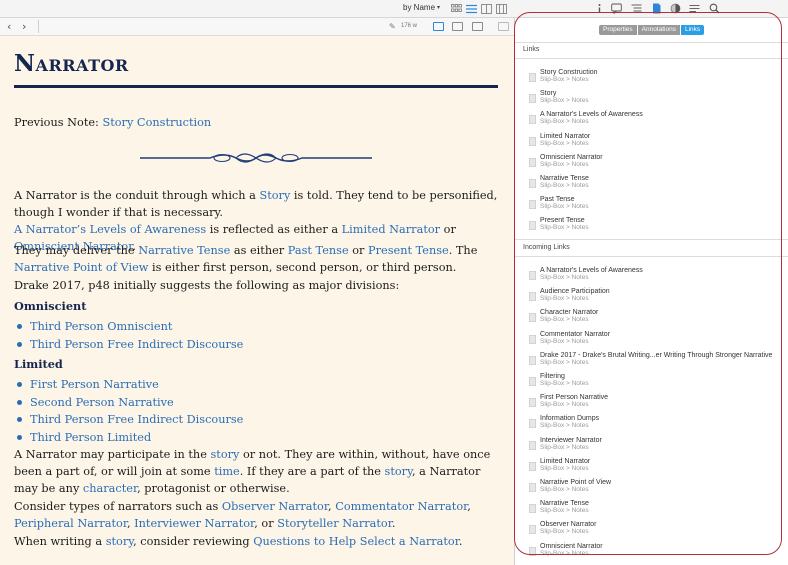 The height and width of the screenshot is (565, 788). I want to click on link-time: time, so click(227, 471).